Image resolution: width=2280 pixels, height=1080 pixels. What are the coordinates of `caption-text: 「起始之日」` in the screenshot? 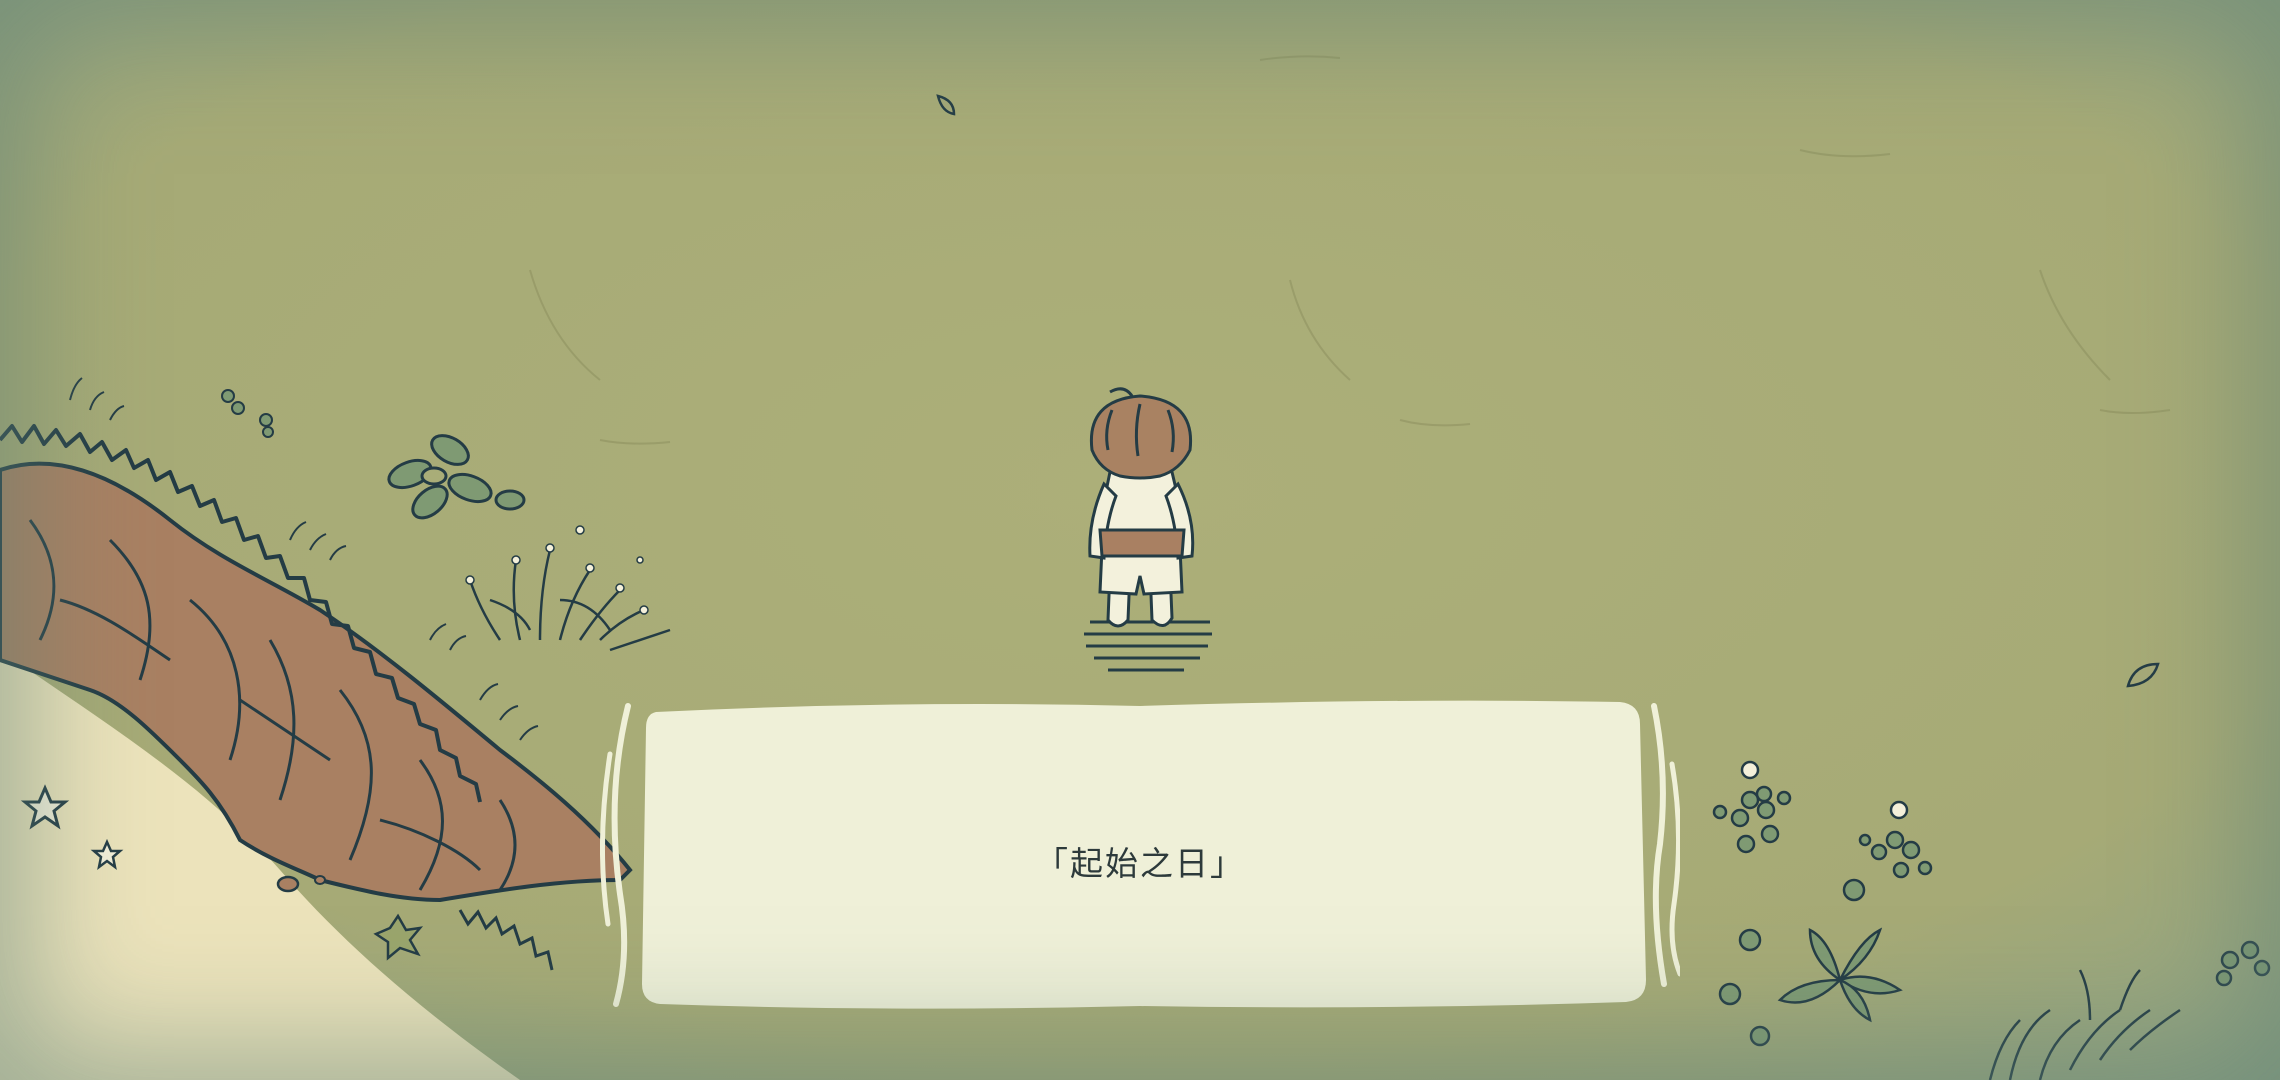 It's located at (1140, 863).